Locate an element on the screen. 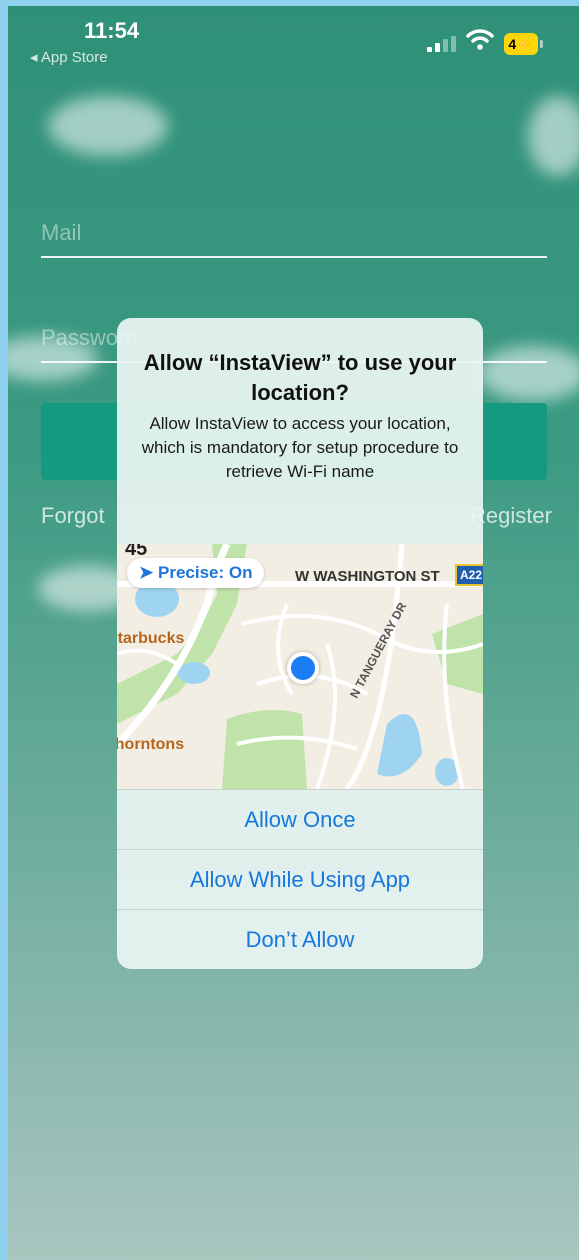 Image resolution: width=579 pixels, height=1260 pixels. poi-thorntons: Thorntons is located at coordinates (151, 744).